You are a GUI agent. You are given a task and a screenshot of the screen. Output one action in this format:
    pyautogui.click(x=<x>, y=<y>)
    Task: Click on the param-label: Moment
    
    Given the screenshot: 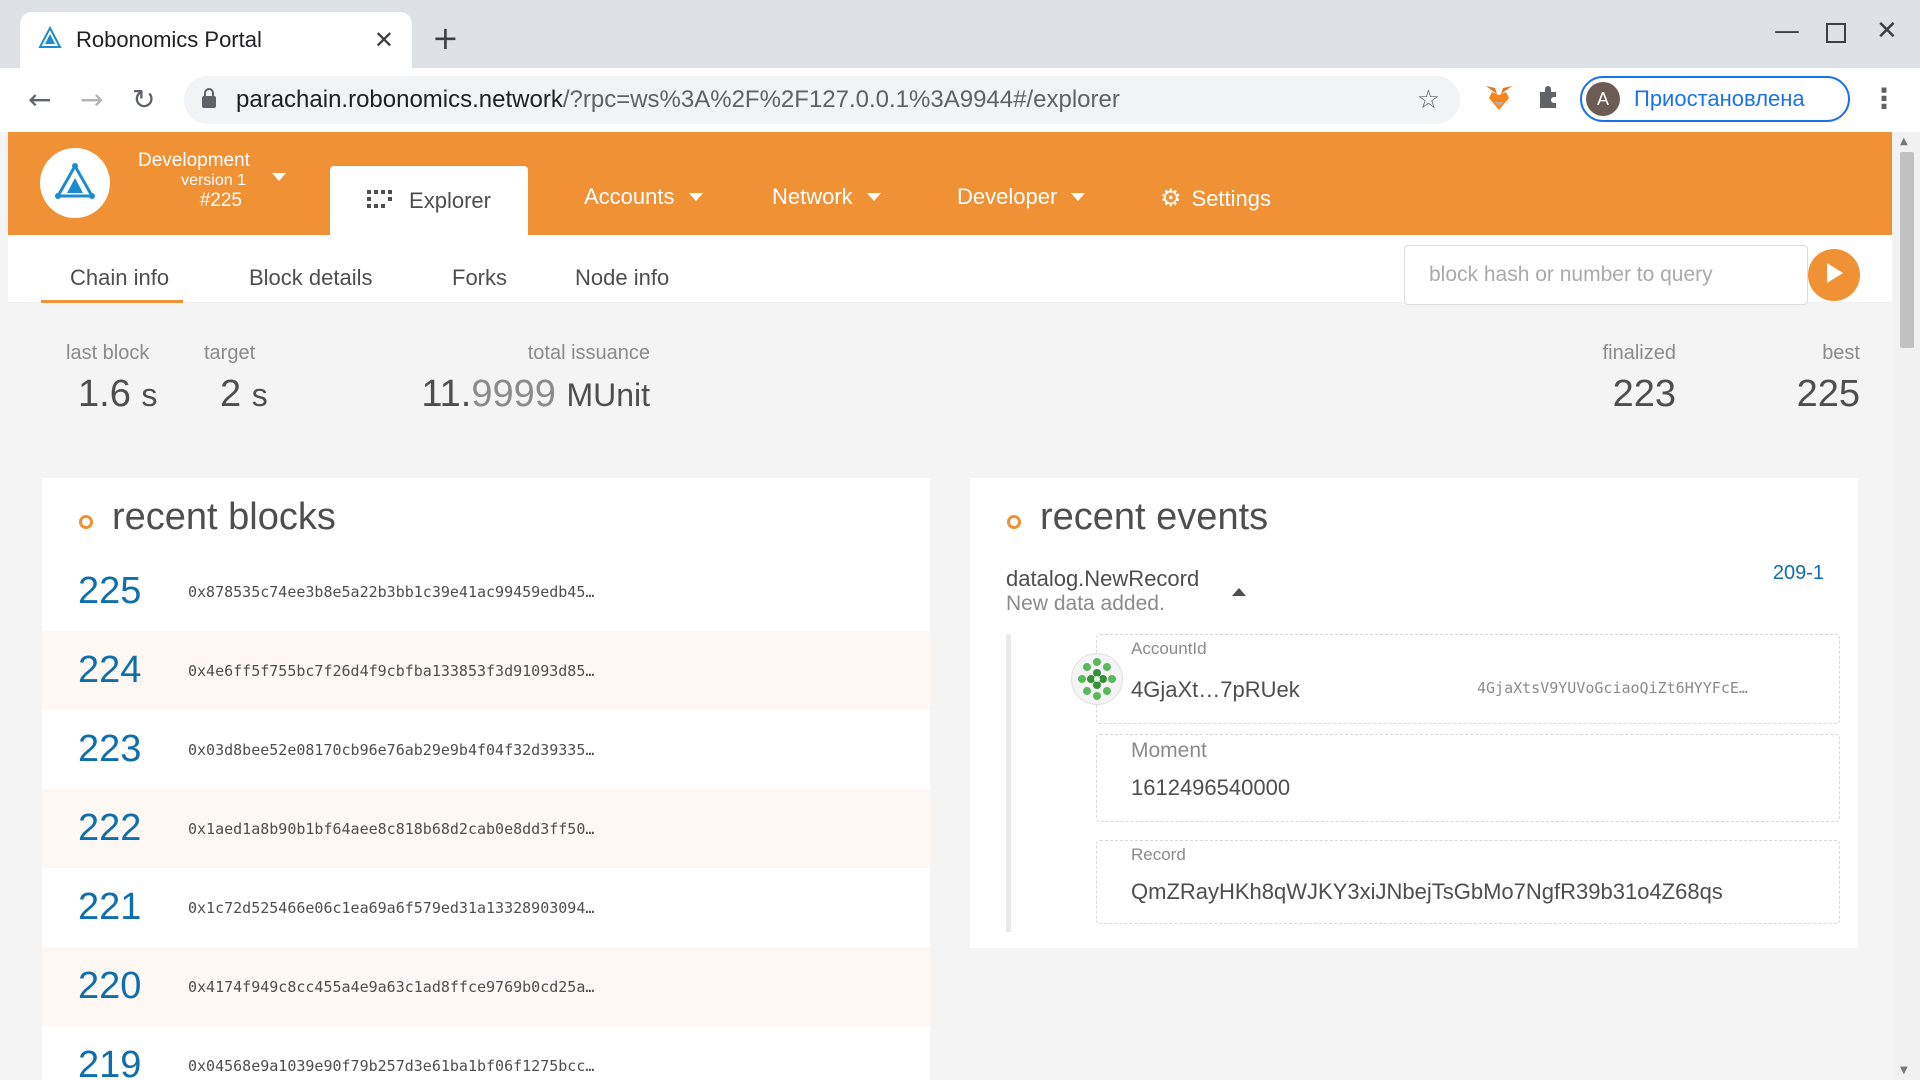 What is the action you would take?
    pyautogui.click(x=1169, y=750)
    